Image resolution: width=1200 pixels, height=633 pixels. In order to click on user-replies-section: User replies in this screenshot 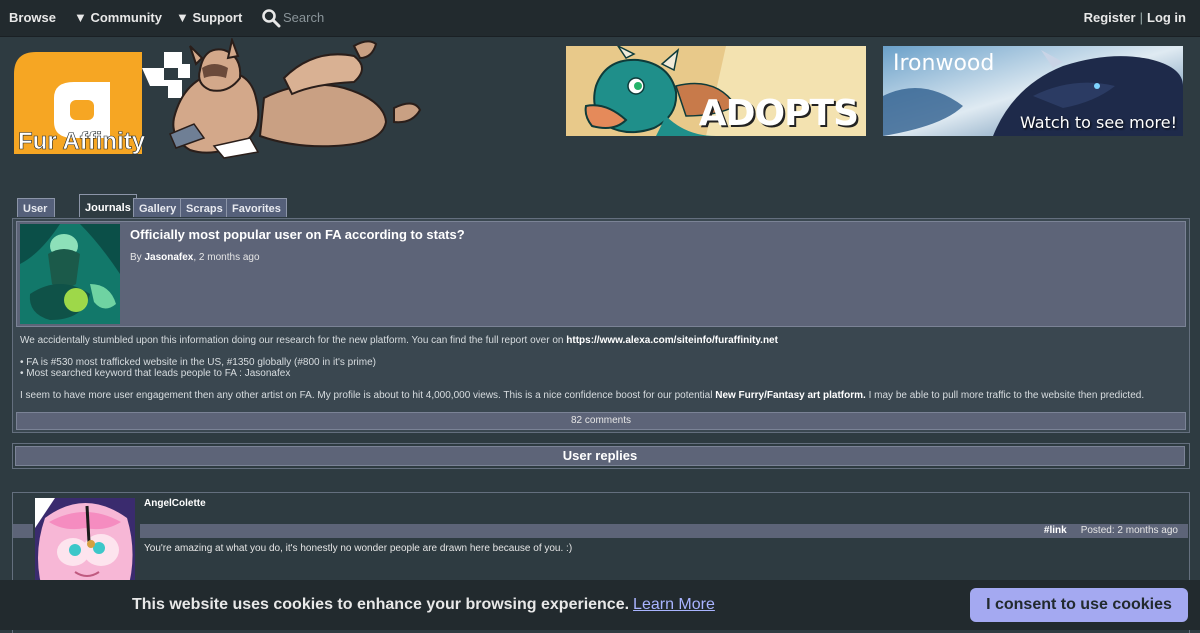, I will do `click(601, 456)`.